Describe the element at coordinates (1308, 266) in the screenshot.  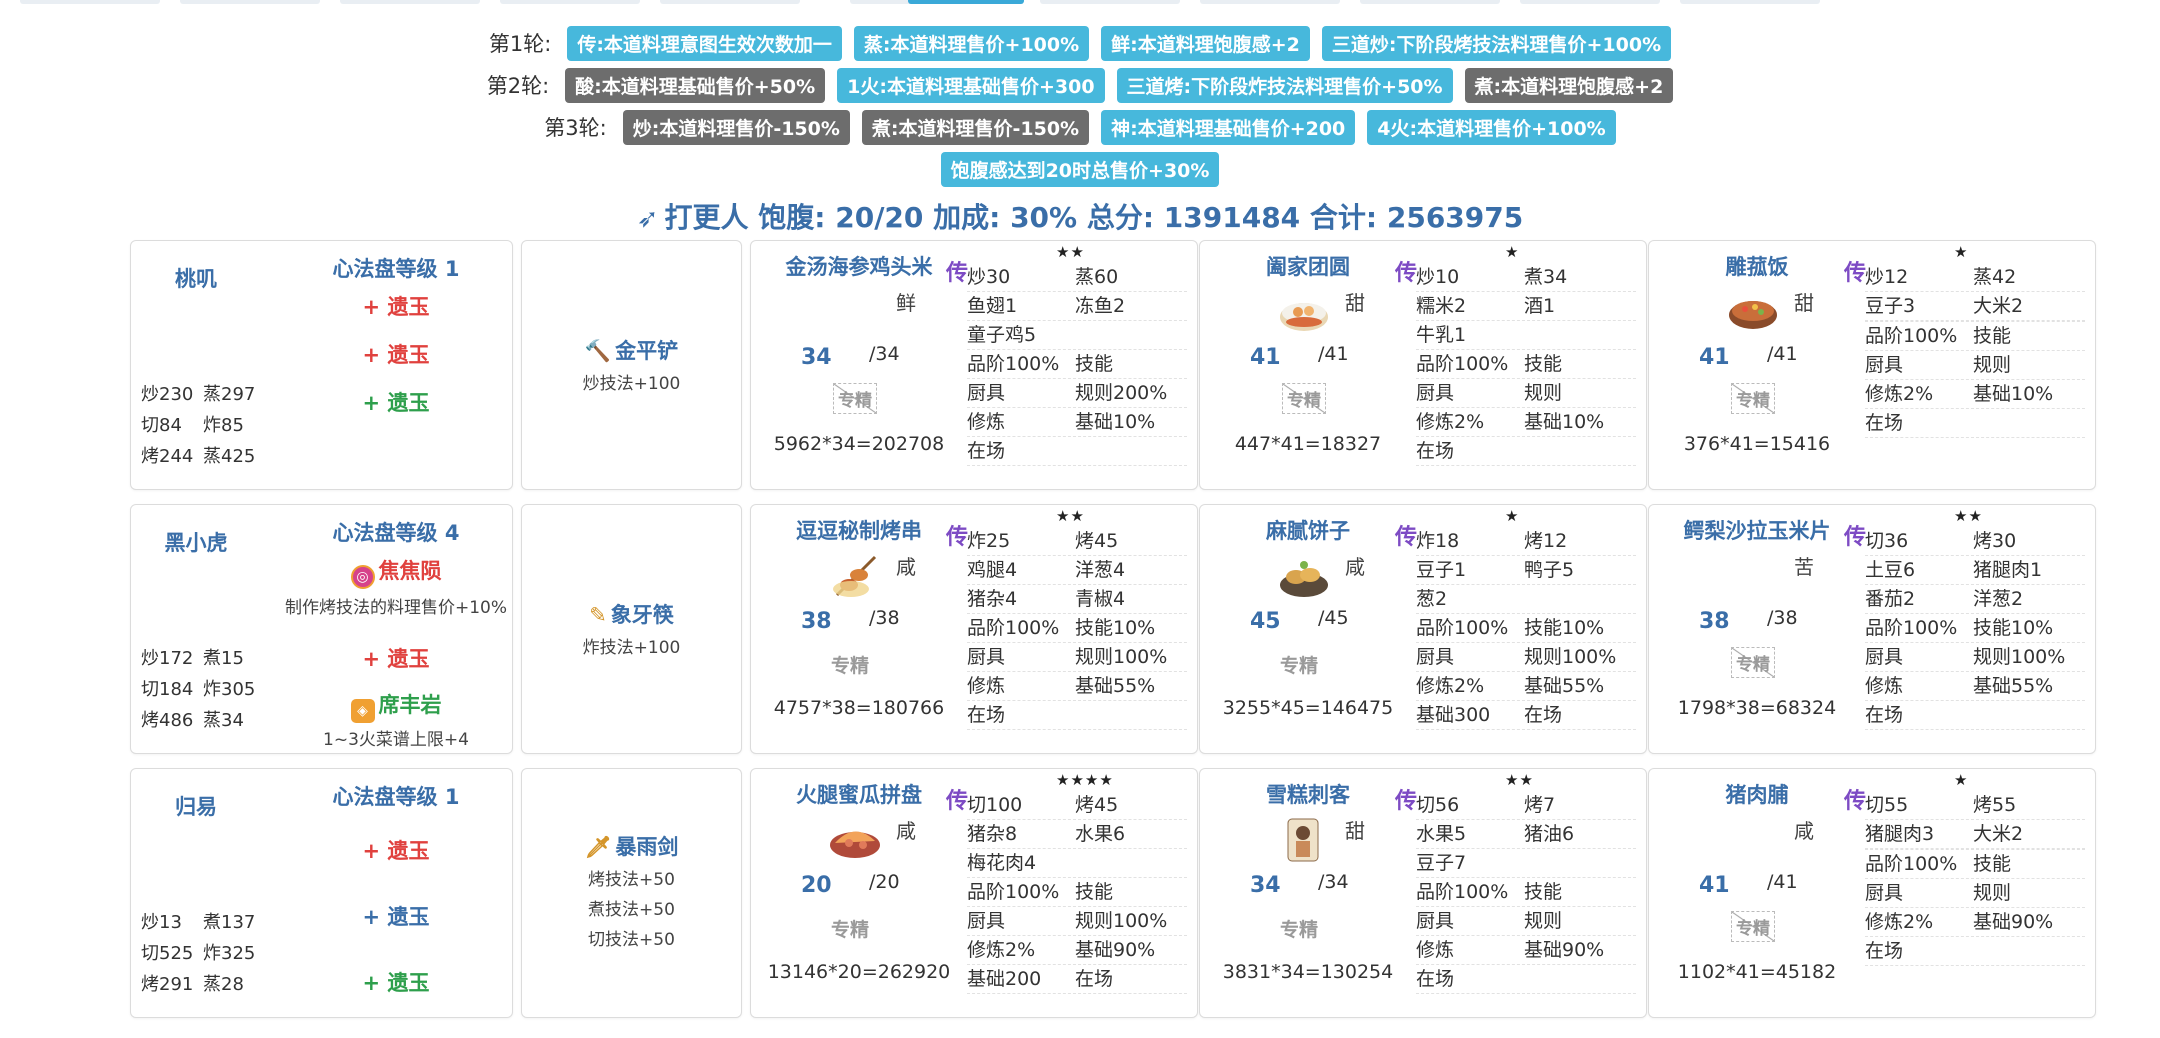
I see `recipe-name: 阖家团圆` at that location.